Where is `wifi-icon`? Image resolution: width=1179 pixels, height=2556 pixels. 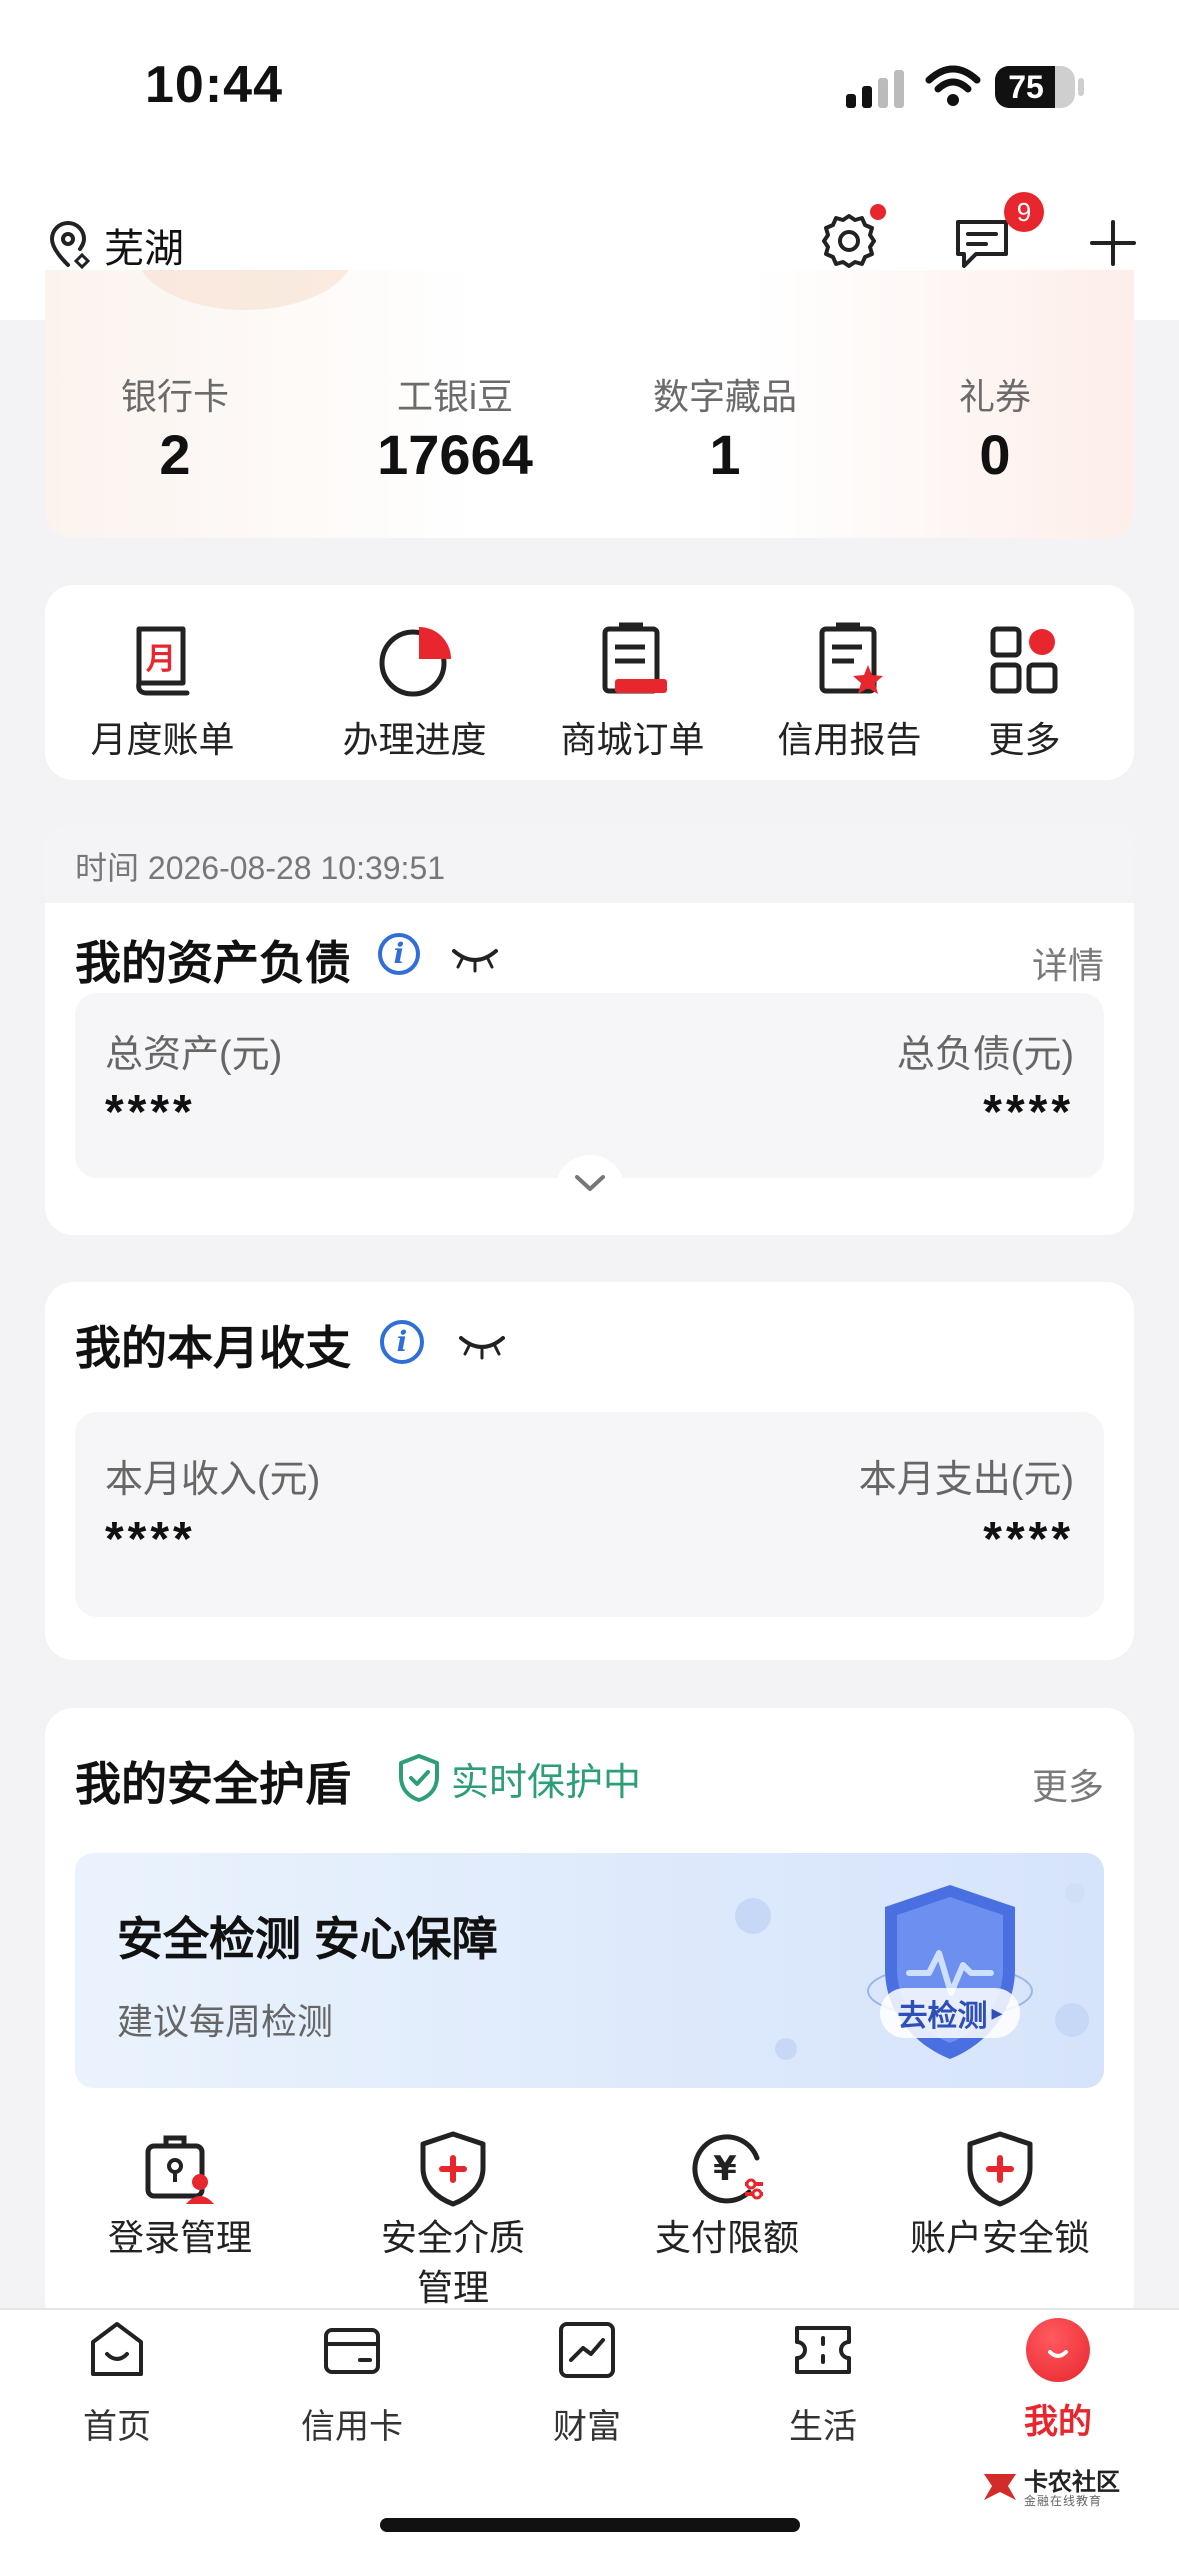 wifi-icon is located at coordinates (953, 88).